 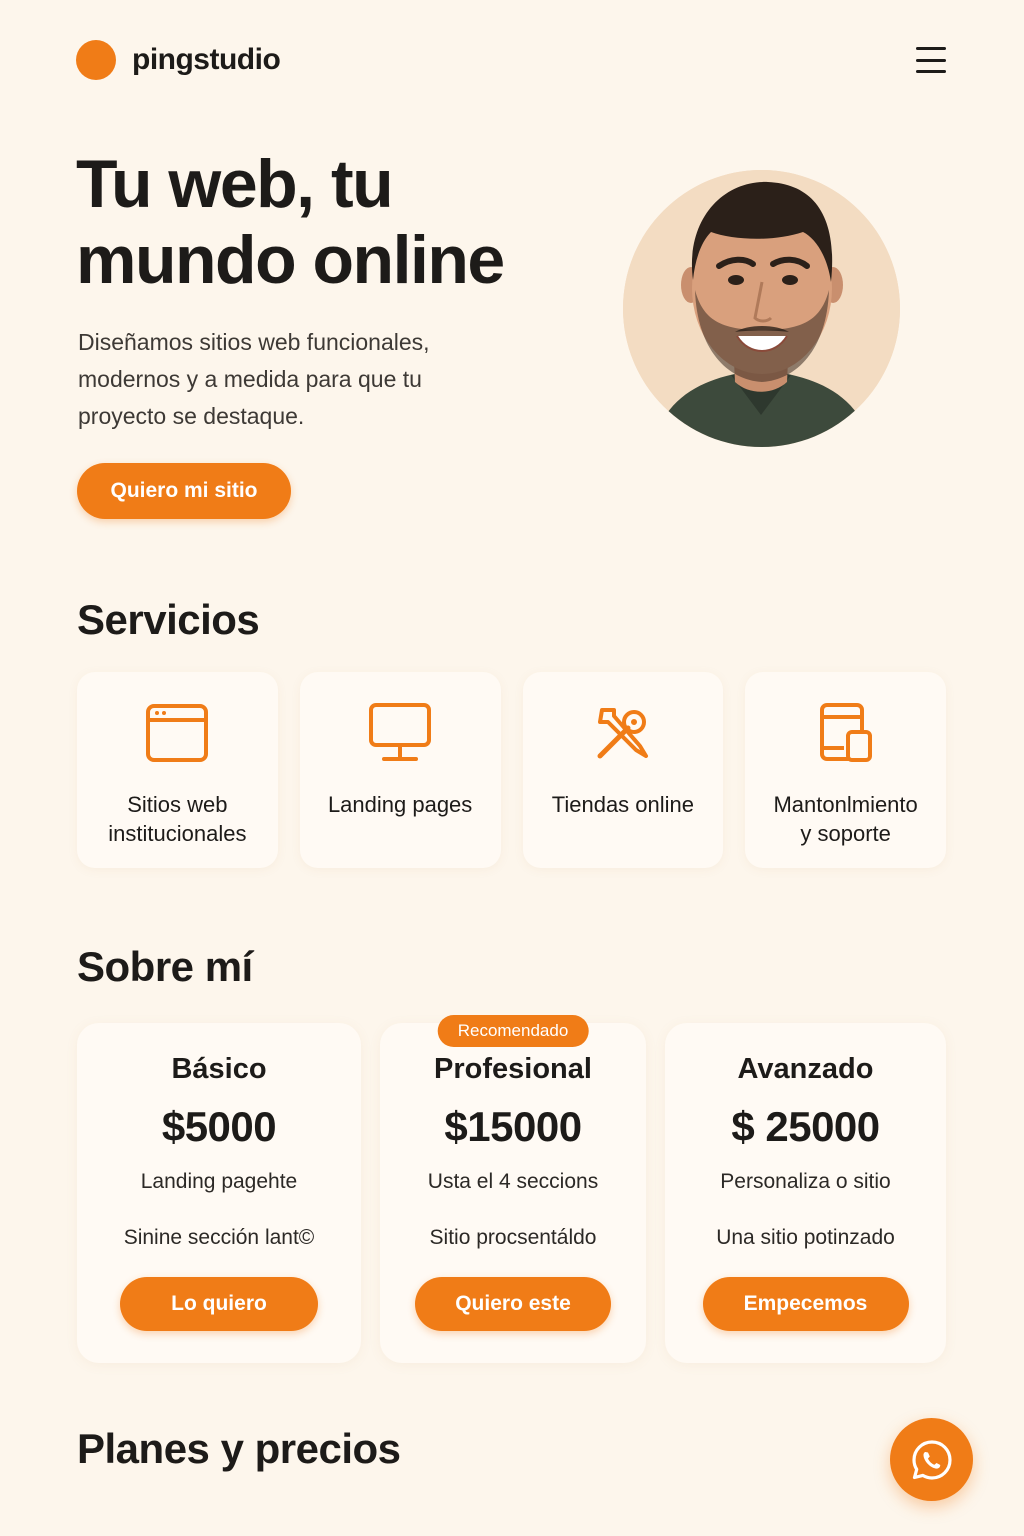 I want to click on brand-logo: pingstudio, so click(x=178, y=60).